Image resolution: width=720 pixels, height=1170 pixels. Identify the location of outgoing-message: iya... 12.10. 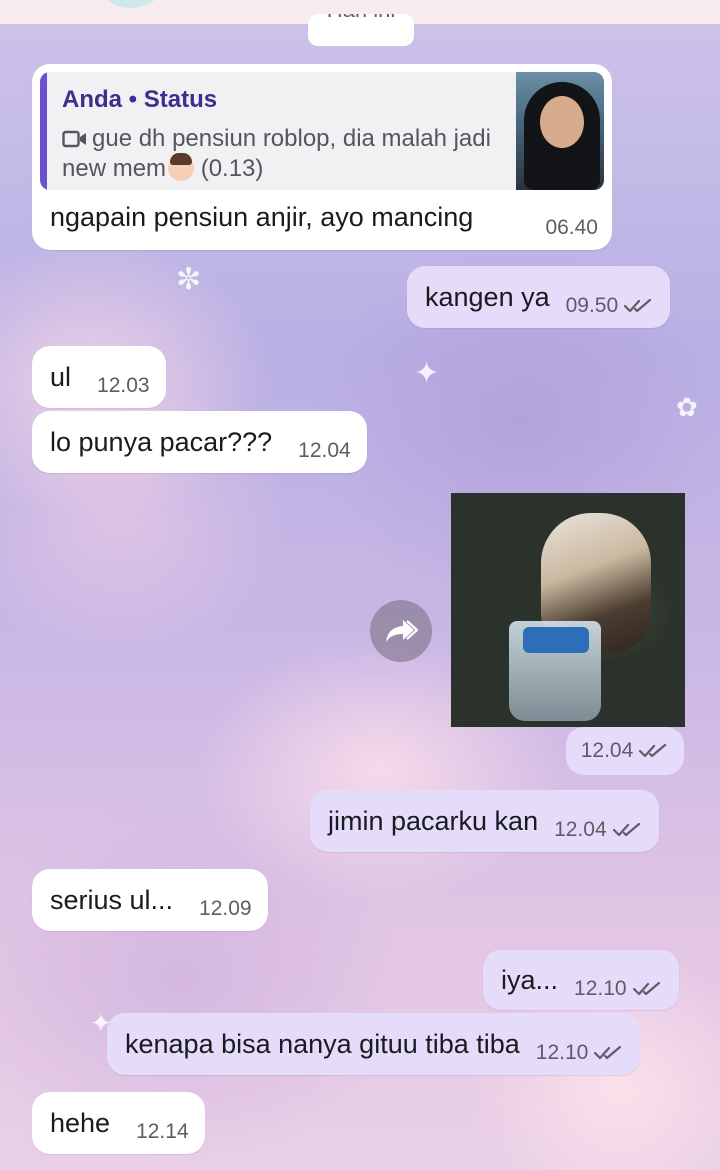
(581, 980).